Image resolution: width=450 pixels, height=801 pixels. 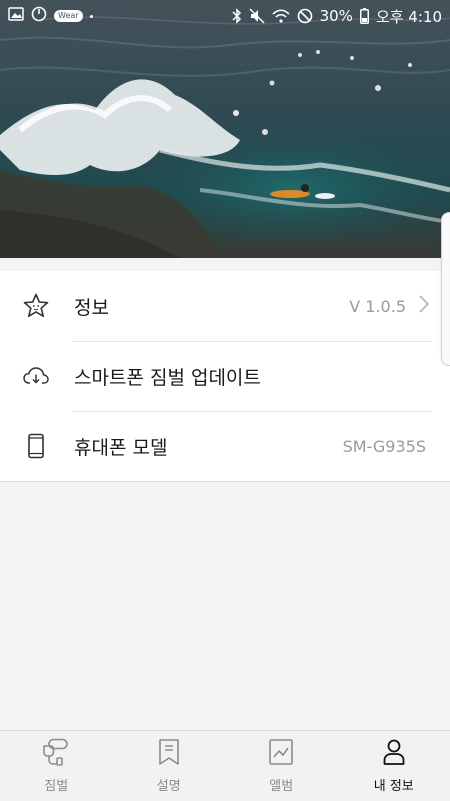 I want to click on smartphone-icon, so click(x=36, y=446).